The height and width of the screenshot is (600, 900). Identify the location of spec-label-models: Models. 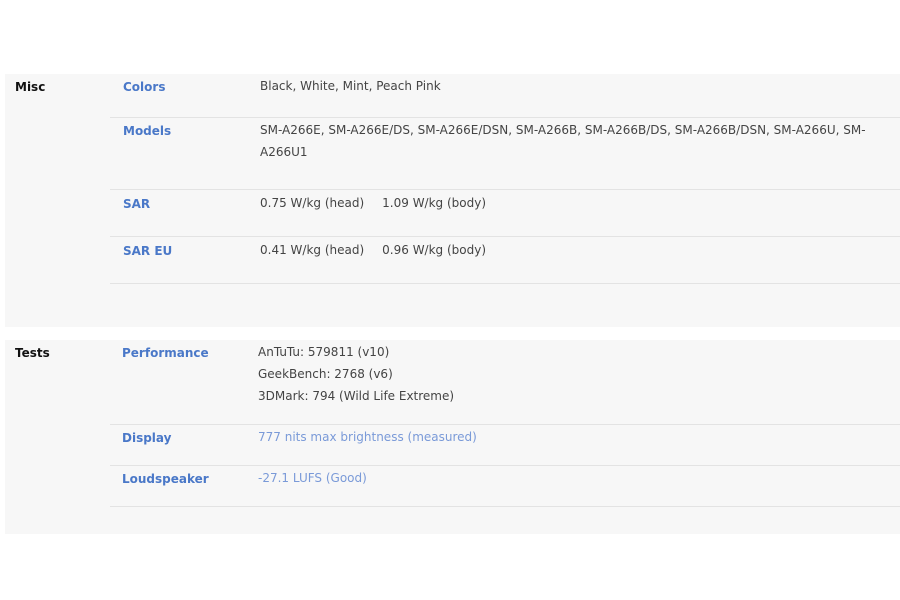
(147, 131).